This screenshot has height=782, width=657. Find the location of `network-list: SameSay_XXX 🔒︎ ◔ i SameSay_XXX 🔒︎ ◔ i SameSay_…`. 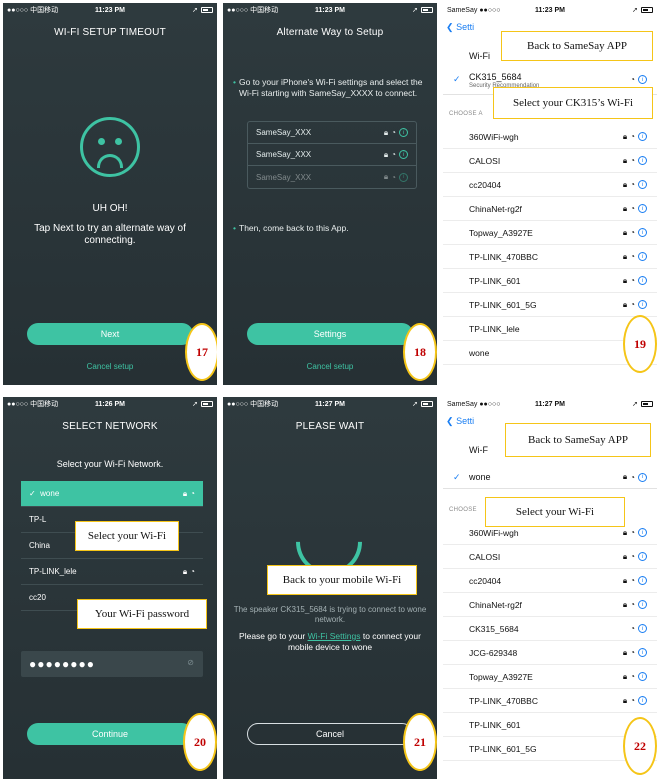

network-list: SameSay_XXX 🔒︎ ◔ i SameSay_XXX 🔒︎ ◔ i SameSay_… is located at coordinates (332, 155).